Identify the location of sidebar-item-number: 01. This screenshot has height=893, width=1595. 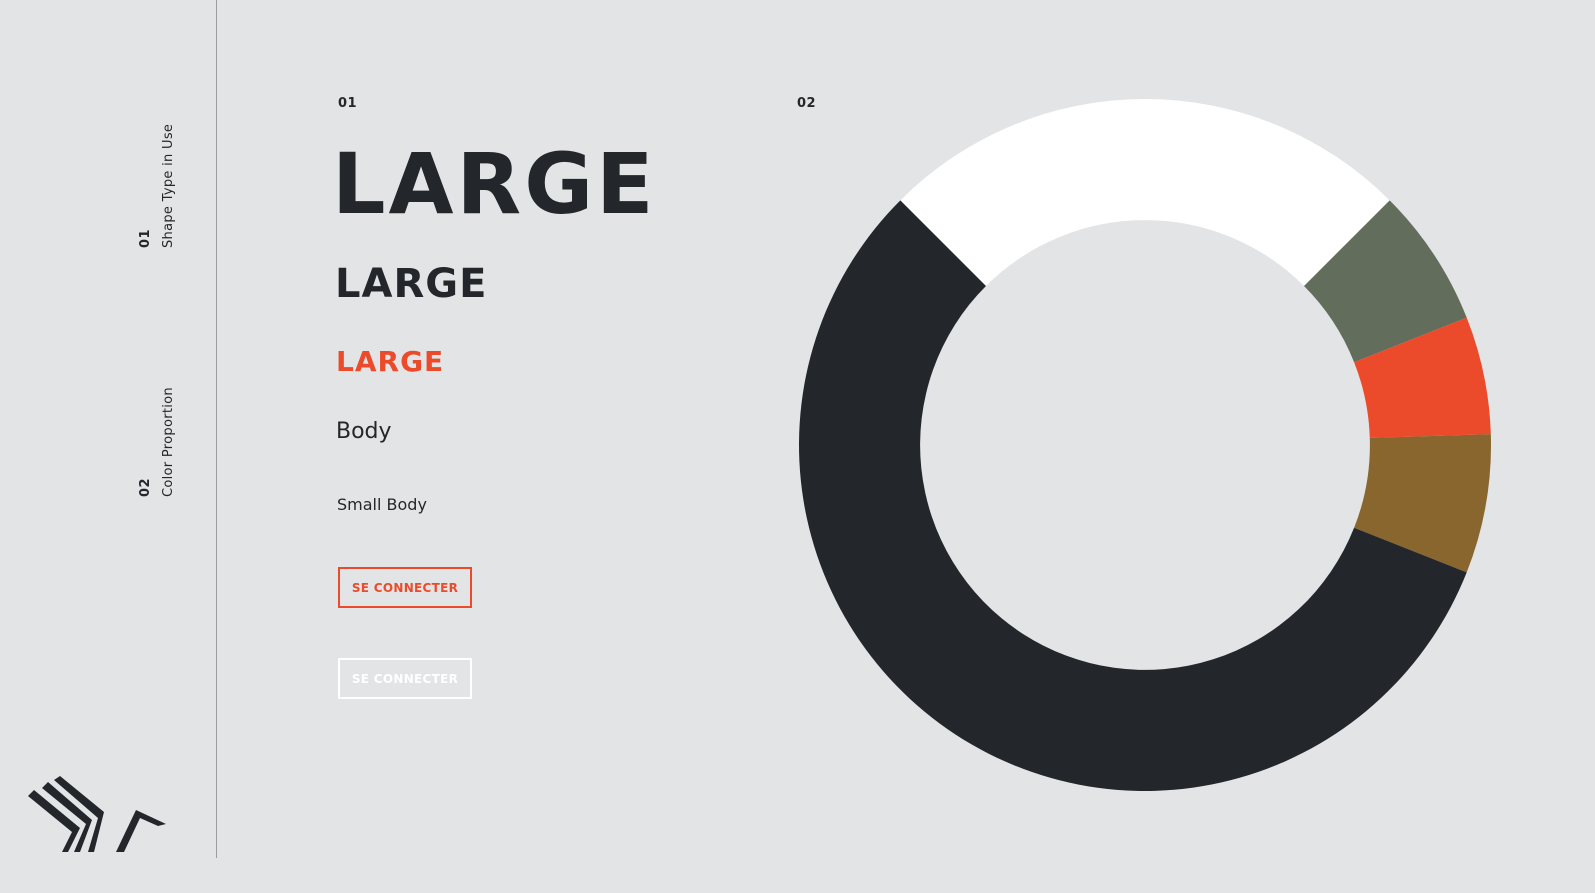
(145, 238).